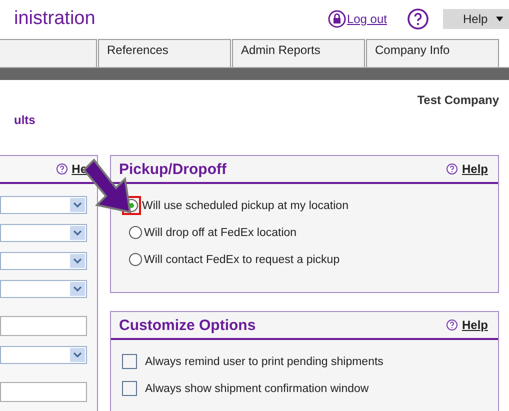  What do you see at coordinates (172, 169) in the screenshot?
I see `panel-title: Pickup/Dropoff` at bounding box center [172, 169].